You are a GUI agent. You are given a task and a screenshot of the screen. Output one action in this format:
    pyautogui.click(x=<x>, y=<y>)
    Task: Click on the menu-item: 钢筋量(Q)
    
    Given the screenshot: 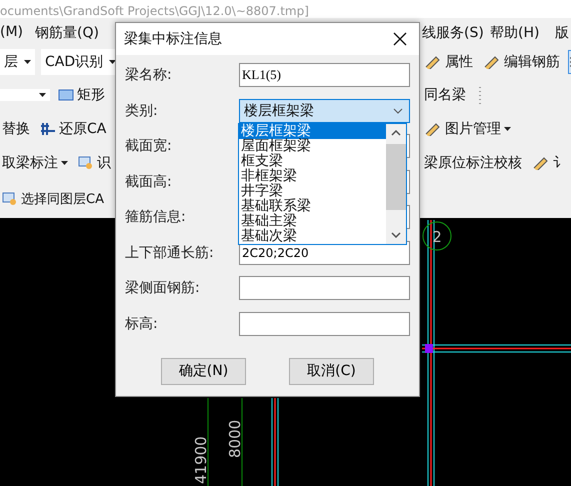 What is the action you would take?
    pyautogui.click(x=67, y=33)
    